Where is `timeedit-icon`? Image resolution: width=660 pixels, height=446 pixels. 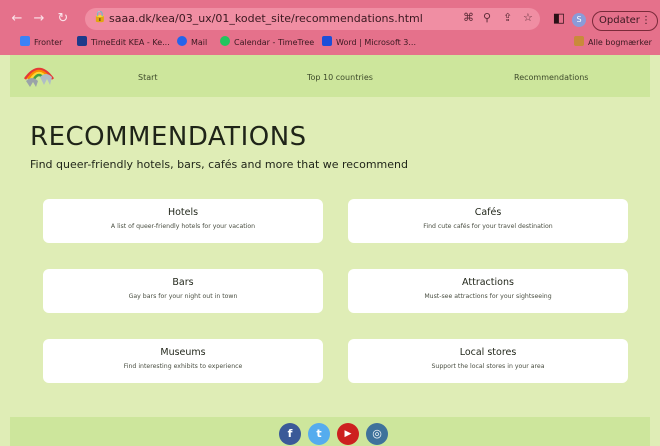 timeedit-icon is located at coordinates (82, 41).